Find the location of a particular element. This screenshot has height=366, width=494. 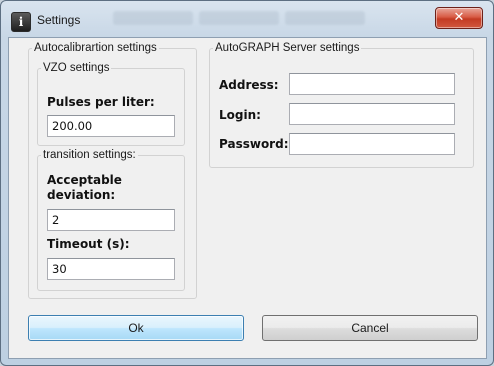

address-input is located at coordinates (372, 84).